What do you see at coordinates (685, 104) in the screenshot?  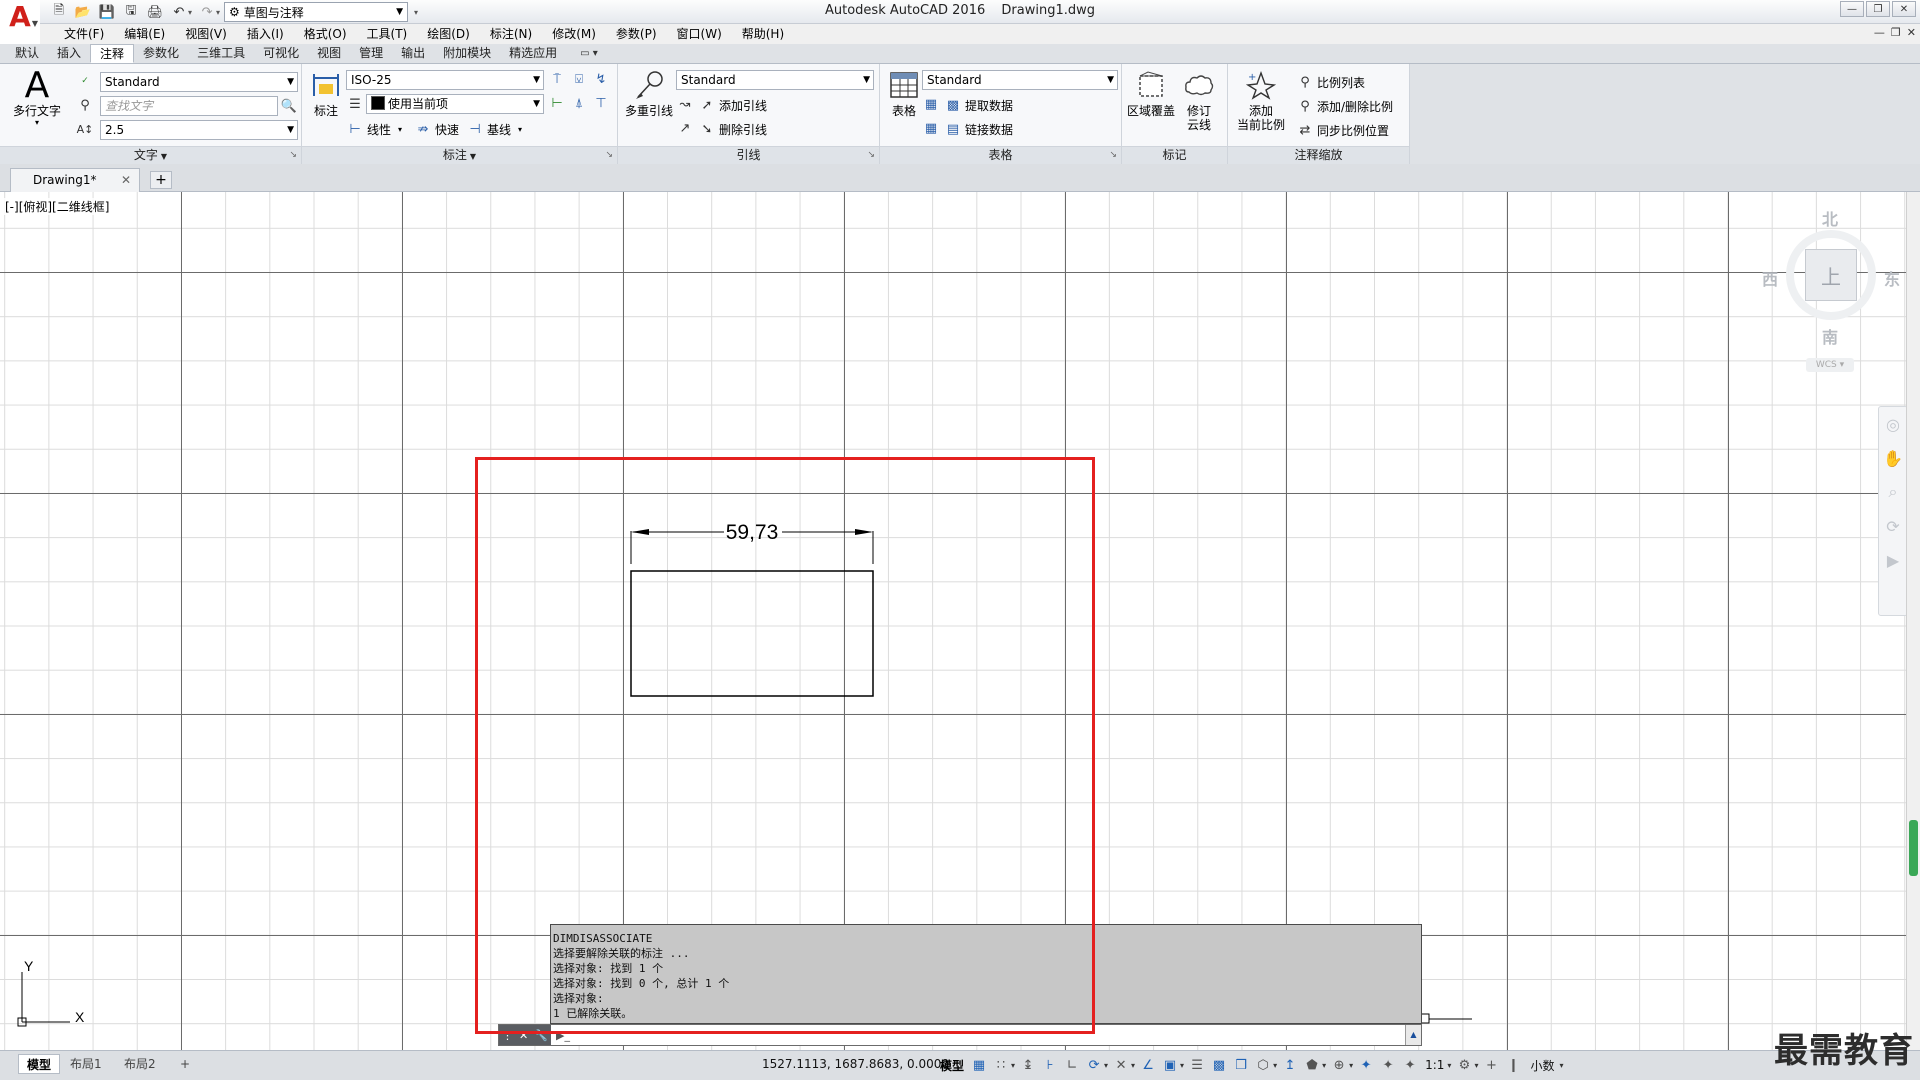 I see `leader-align-icon: ↝` at bounding box center [685, 104].